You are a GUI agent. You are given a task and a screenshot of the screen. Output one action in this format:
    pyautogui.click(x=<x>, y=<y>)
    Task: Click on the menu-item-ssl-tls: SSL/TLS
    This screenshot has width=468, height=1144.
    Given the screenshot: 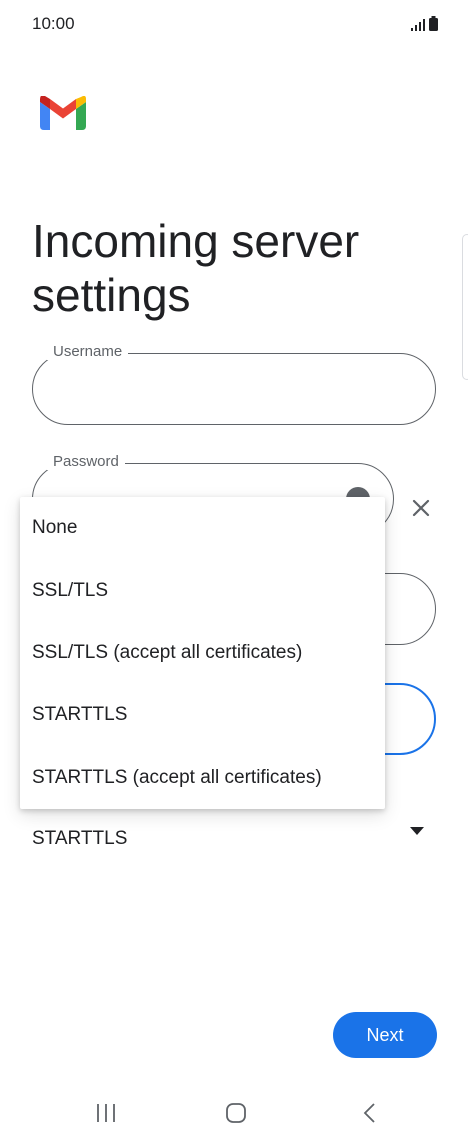 What is the action you would take?
    pyautogui.click(x=202, y=590)
    